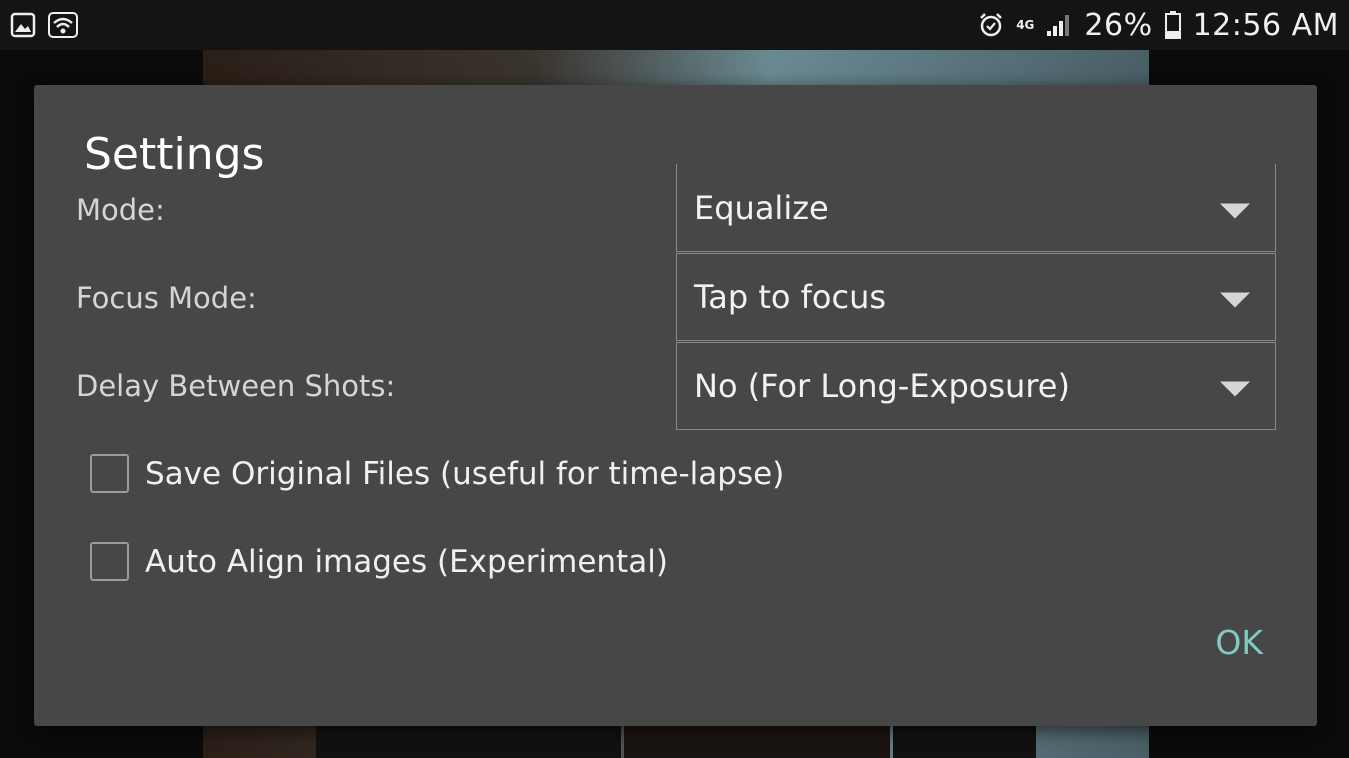  I want to click on delay-between-shots-label: Delay Between Shots:, so click(236, 386).